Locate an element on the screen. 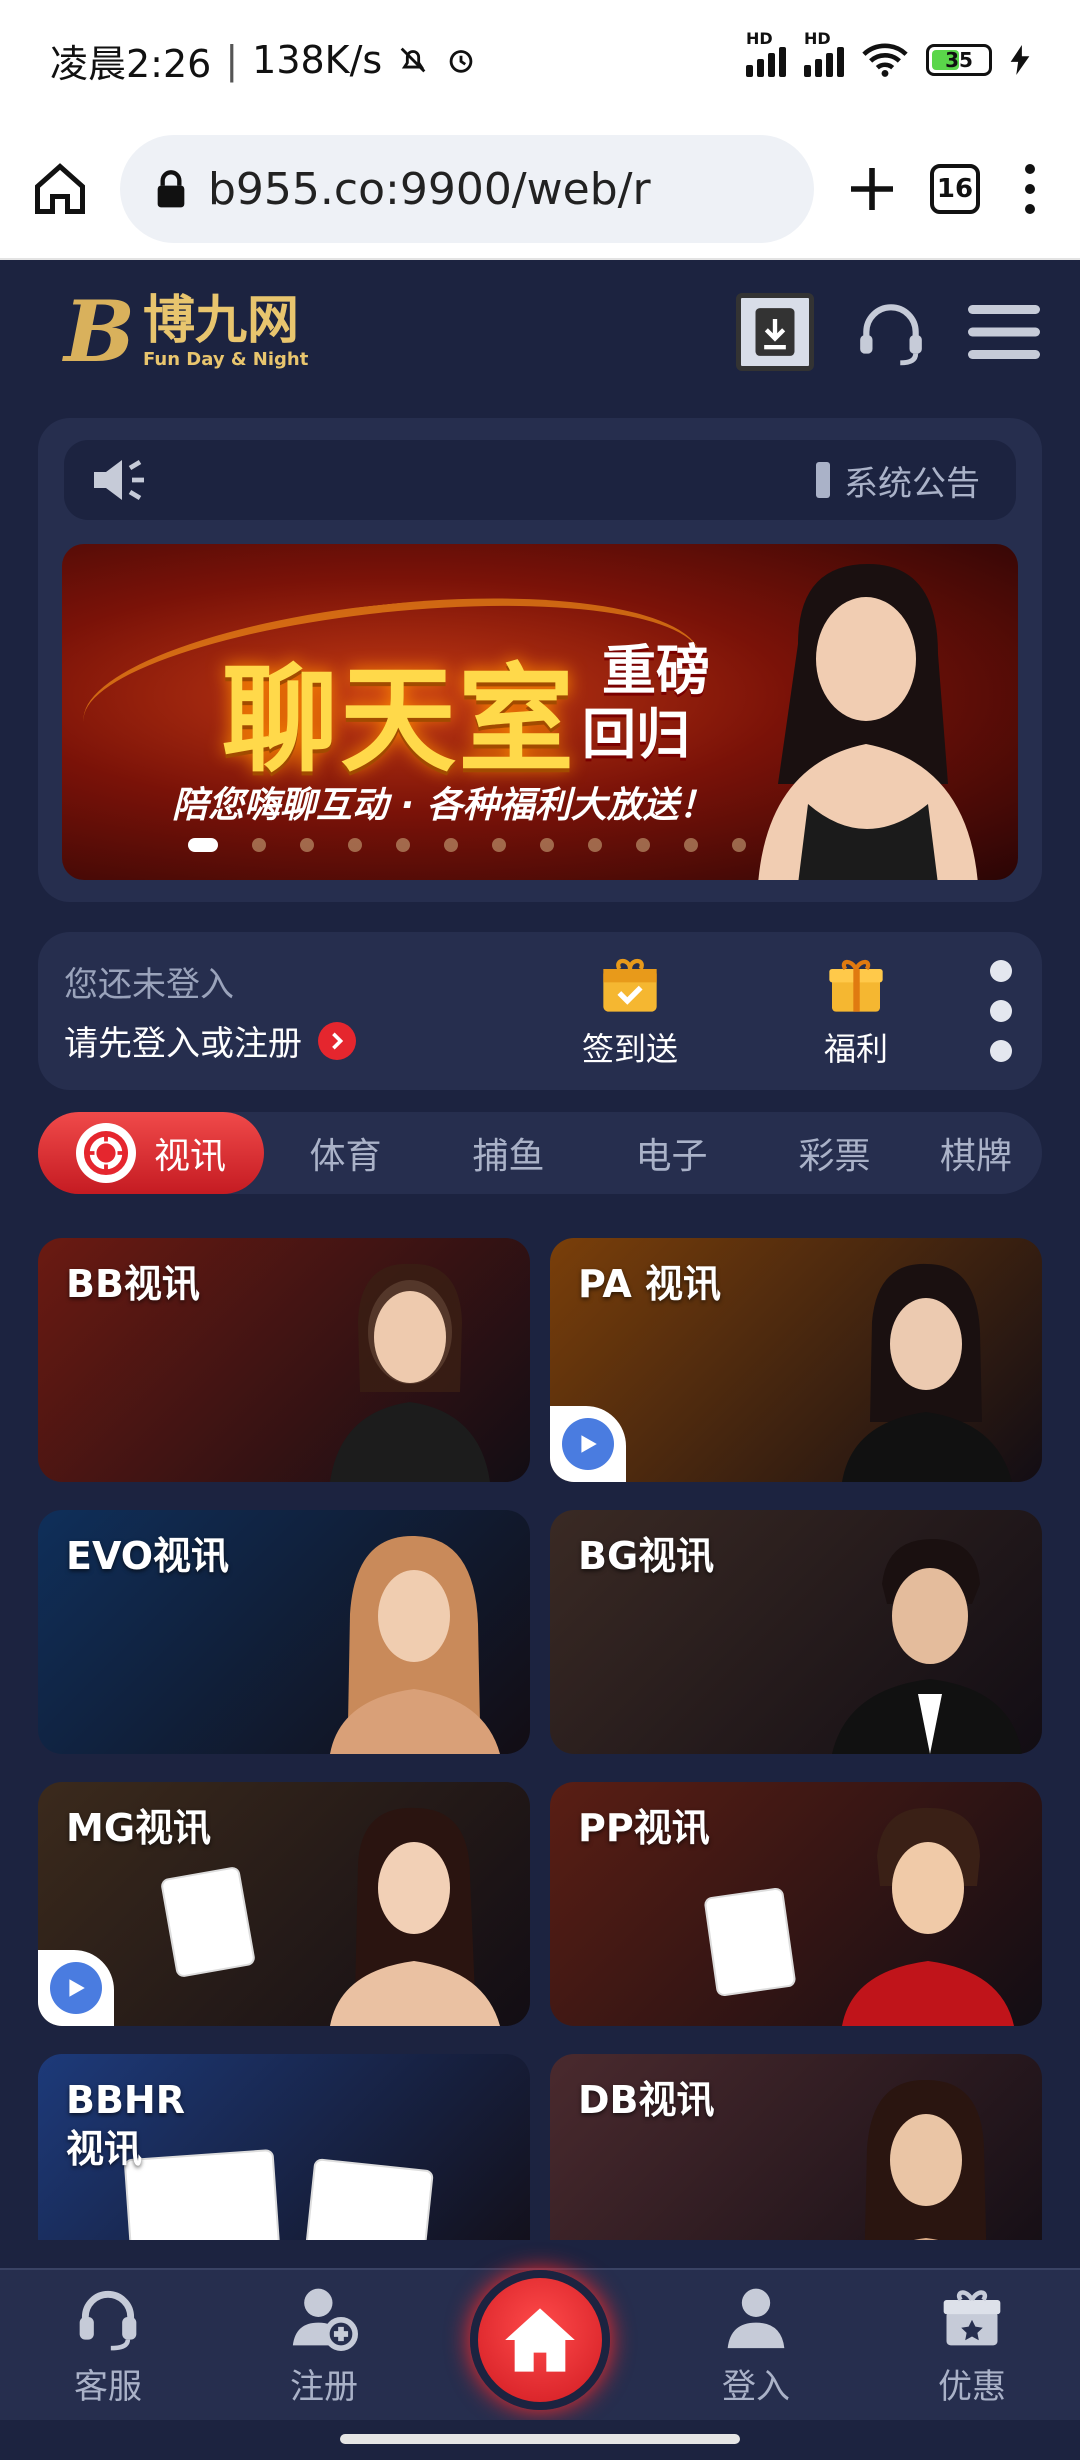  system-announcement-label: 系统公告 is located at coordinates (898, 480).